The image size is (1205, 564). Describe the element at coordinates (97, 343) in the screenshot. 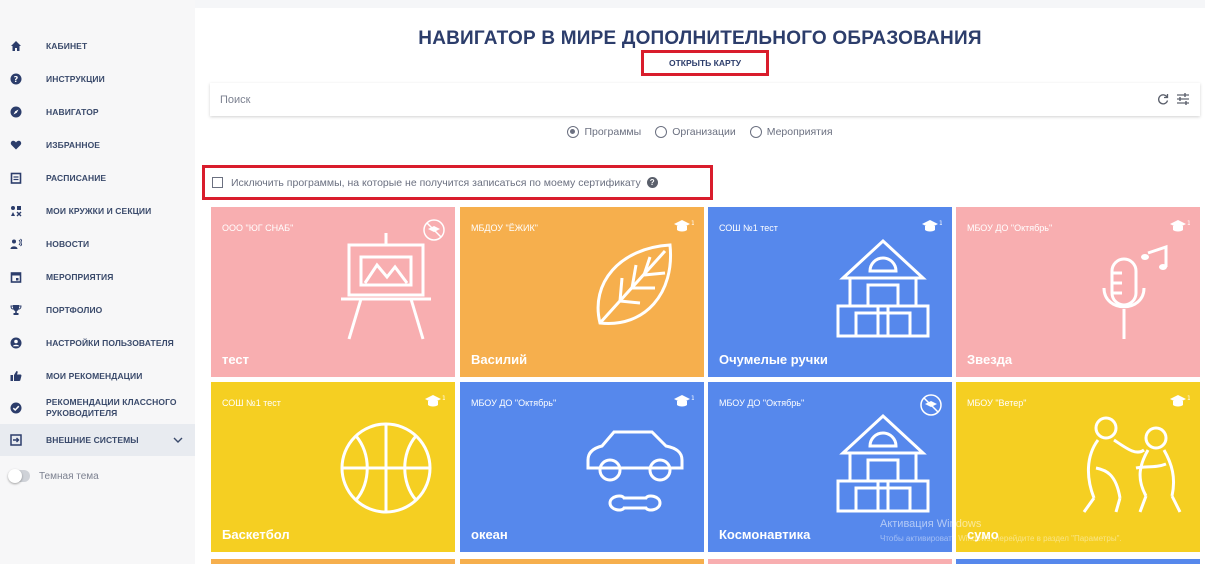

I see `sidebar-item-user-settings: НАСТРОЙКИ ПОЛЬЗОВАТЕЛЯ` at that location.